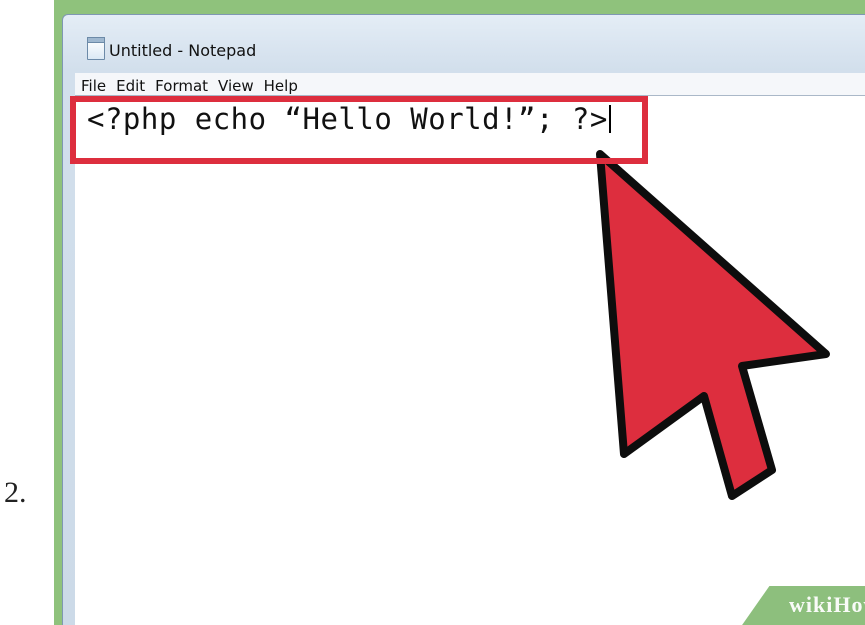  I want to click on menu-edit: Edit, so click(130, 86).